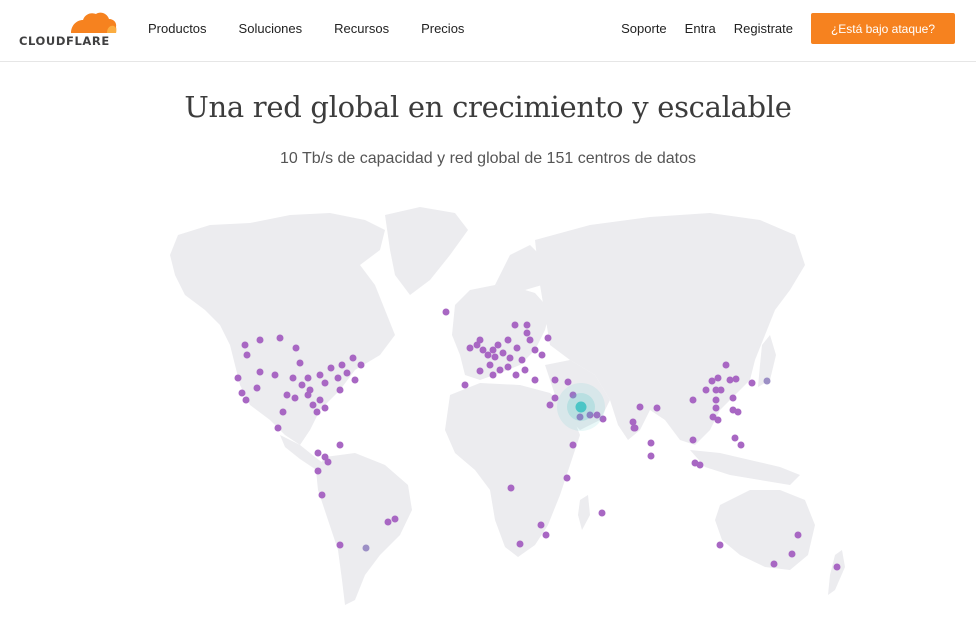 This screenshot has height=623, width=976. Describe the element at coordinates (883, 28) in the screenshot. I see `under-attack-button: ¿Está bajo ataque?` at that location.